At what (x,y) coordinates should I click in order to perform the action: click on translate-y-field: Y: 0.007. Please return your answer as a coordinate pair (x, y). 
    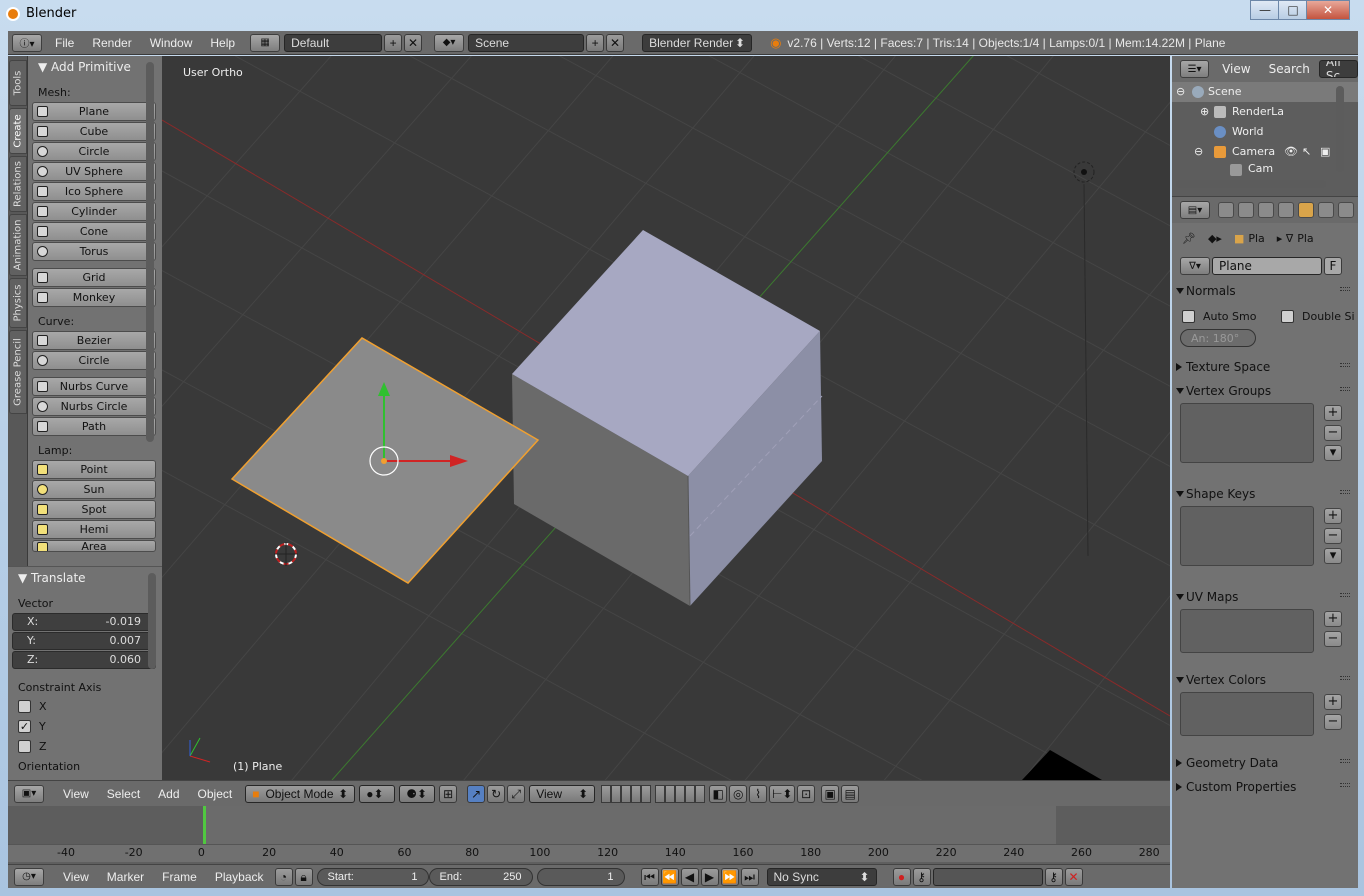
    Looking at the image, I should click on (84, 641).